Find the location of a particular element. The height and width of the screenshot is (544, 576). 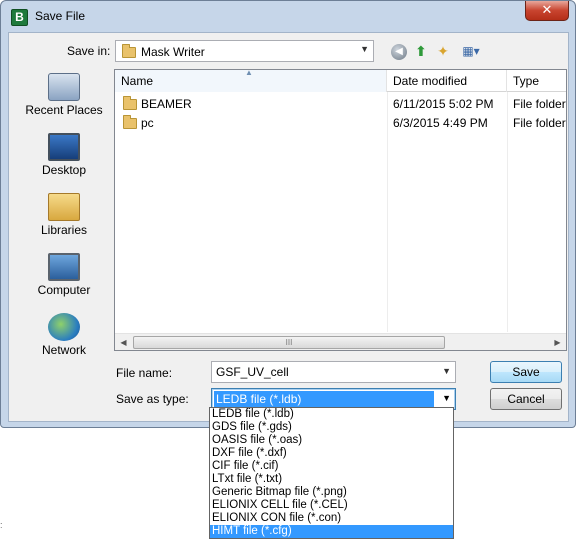

scroll-grip-icon: III is located at coordinates (289, 342).